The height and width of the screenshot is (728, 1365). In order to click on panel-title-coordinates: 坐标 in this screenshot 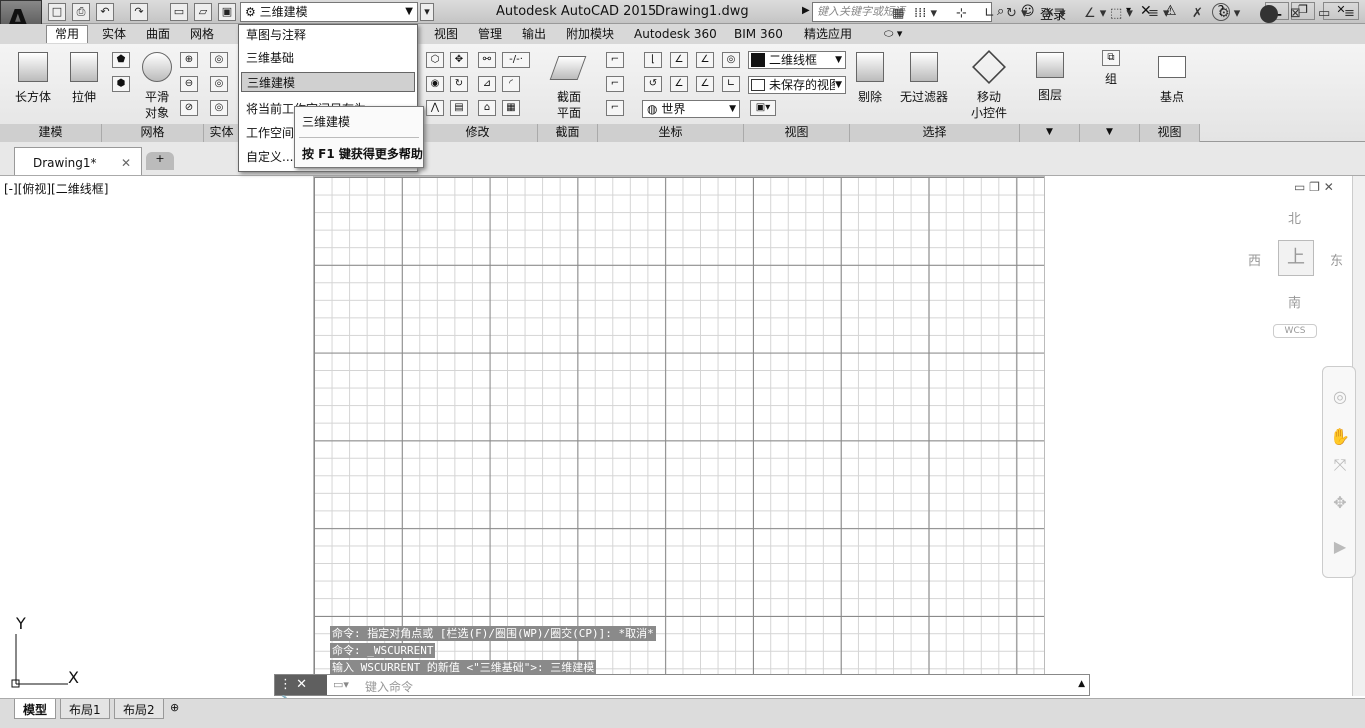, I will do `click(671, 133)`.